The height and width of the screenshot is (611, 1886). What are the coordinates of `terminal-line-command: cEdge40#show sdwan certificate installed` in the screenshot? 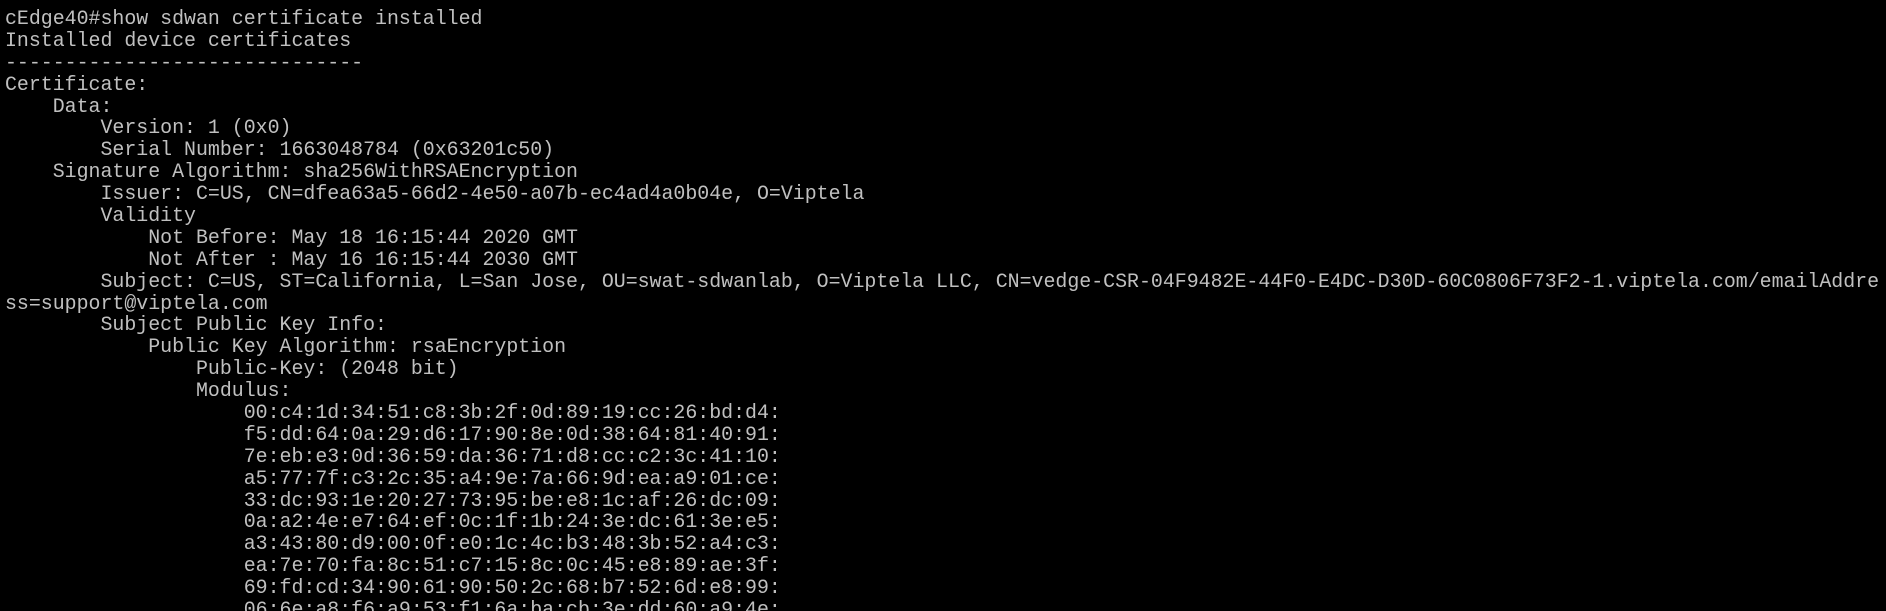 It's located at (244, 18).